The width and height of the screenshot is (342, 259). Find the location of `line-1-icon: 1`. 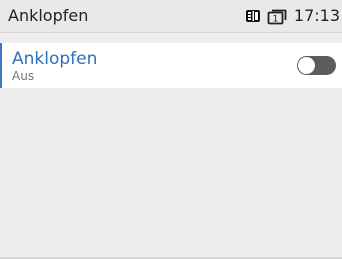

line-1-icon: 1 is located at coordinates (278, 16).